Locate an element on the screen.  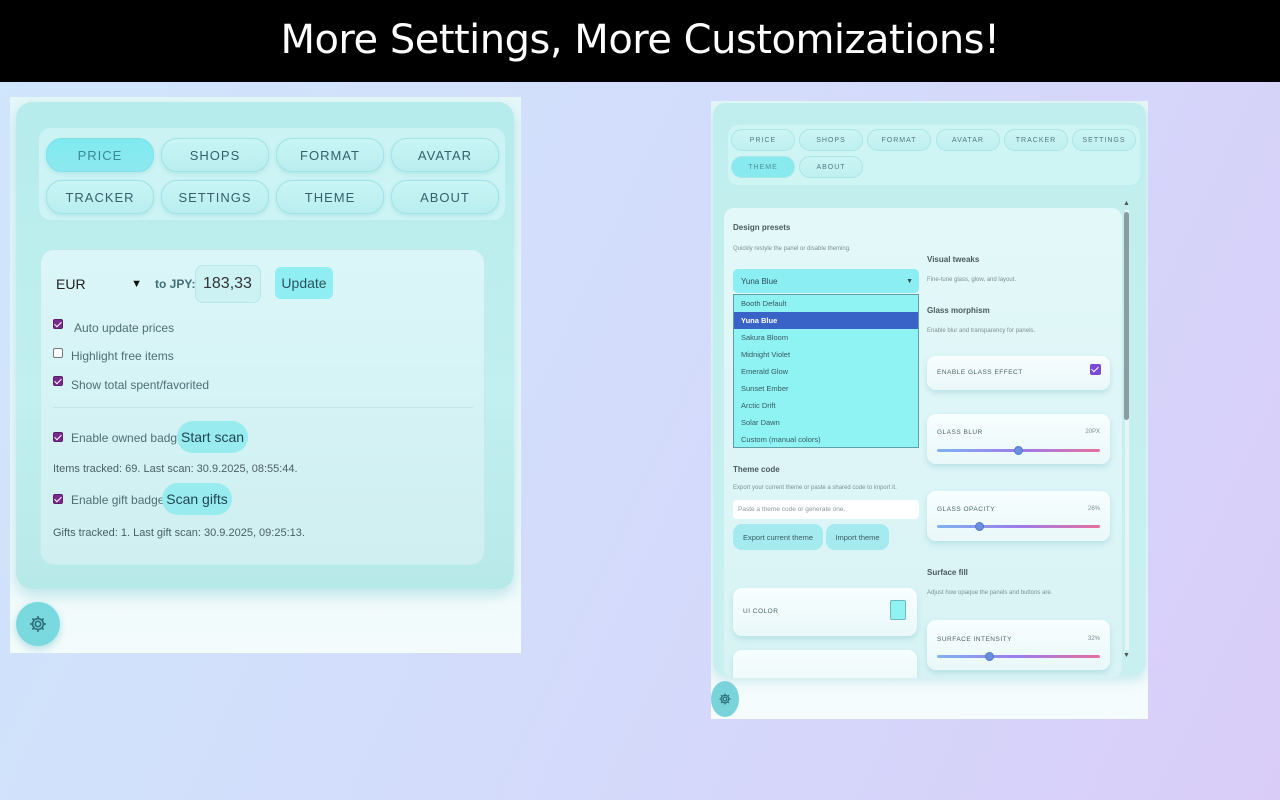
surface-intensity-card: SURFACE INTENSITY 32% is located at coordinates (1018, 645).